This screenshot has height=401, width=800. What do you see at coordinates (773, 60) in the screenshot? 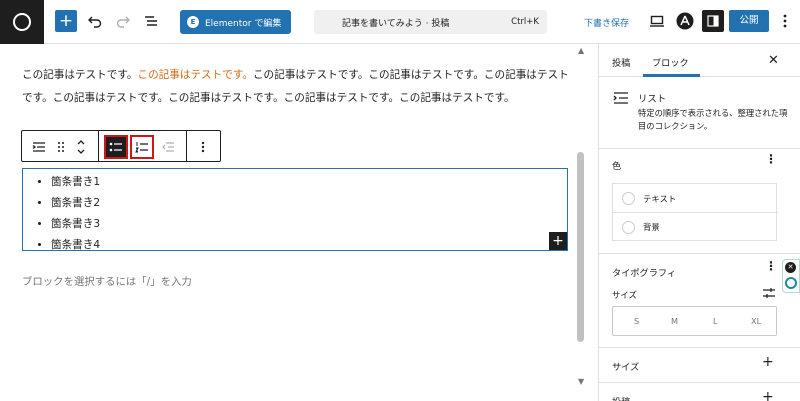
I see `close-sidebar-icon: ✕` at bounding box center [773, 60].